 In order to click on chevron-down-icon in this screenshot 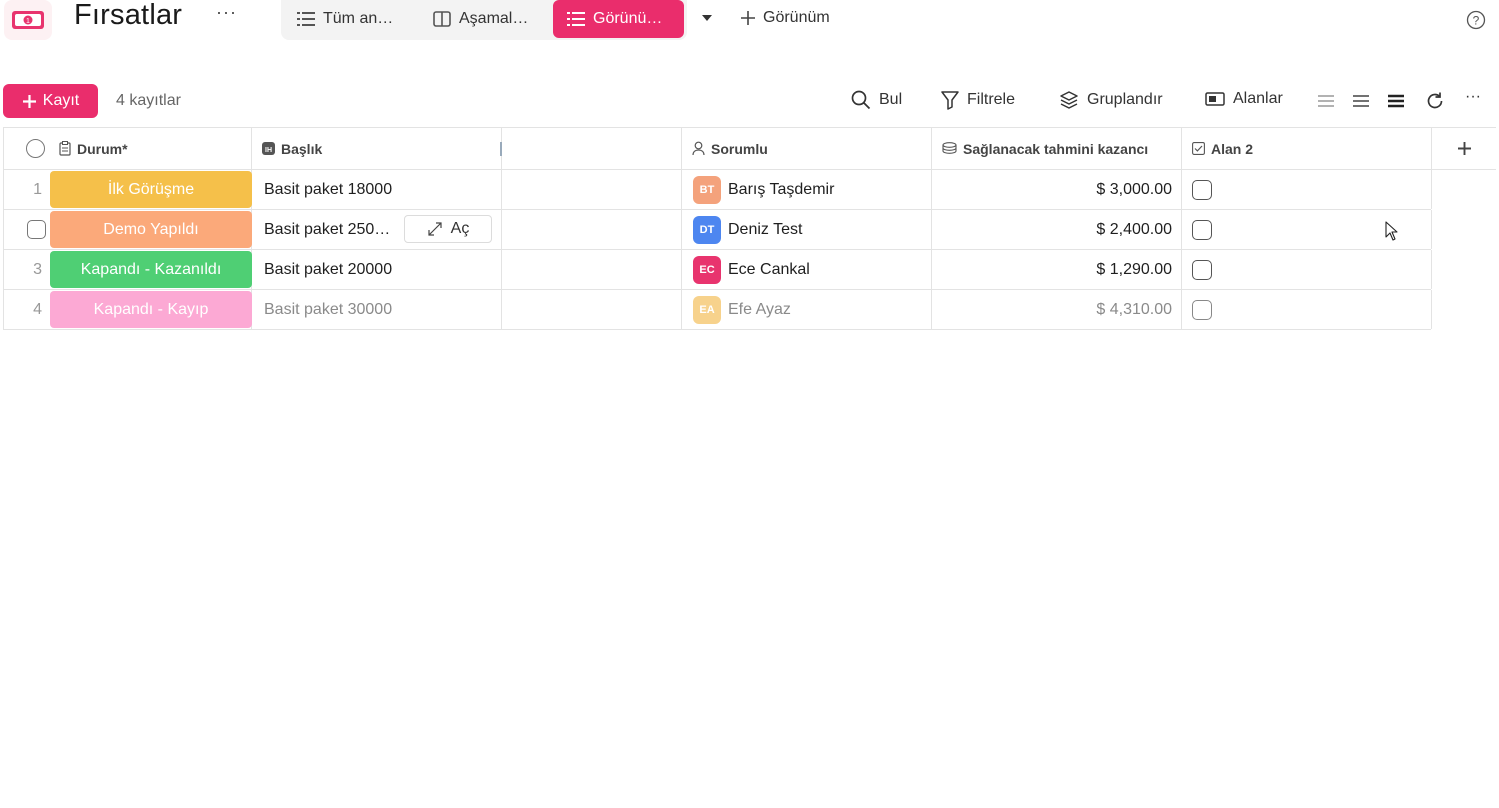, I will do `click(707, 20)`.